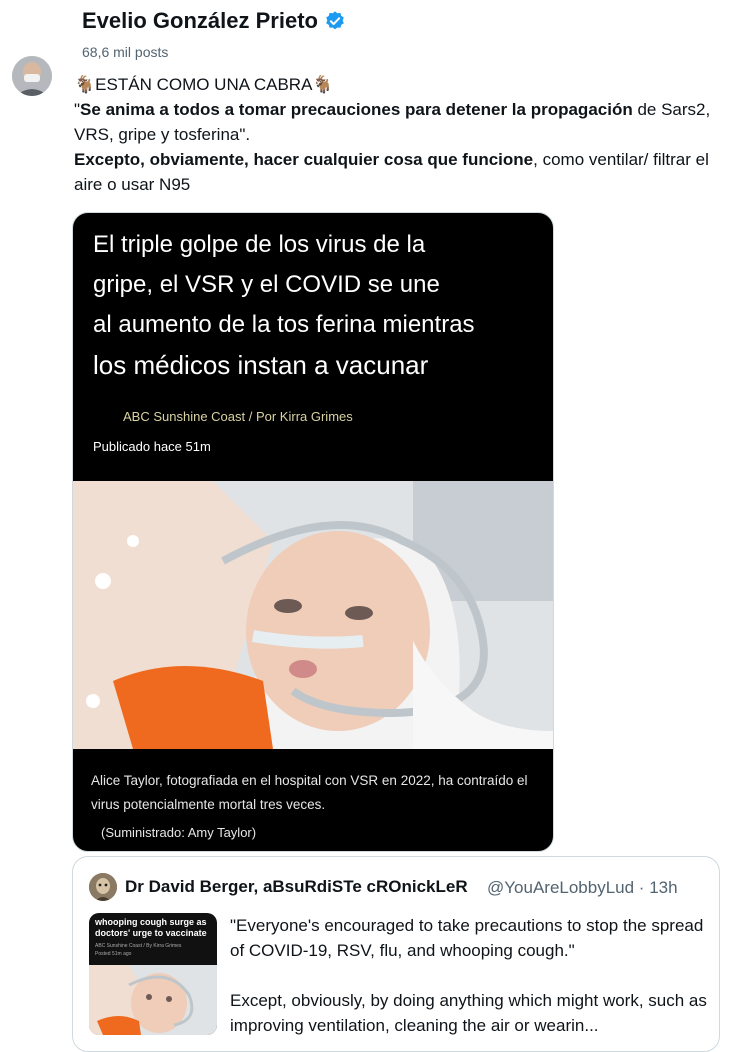 The height and width of the screenshot is (1052, 738). What do you see at coordinates (259, 244) in the screenshot?
I see `card-headline-line: El triple golpe de los virus de la` at bounding box center [259, 244].